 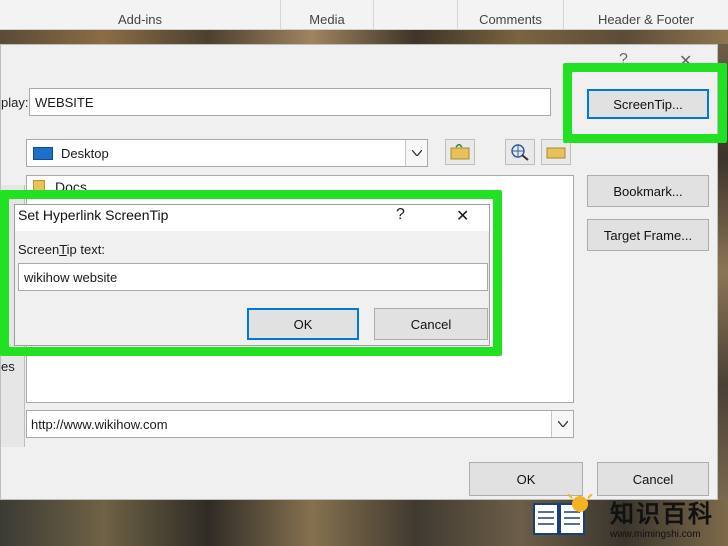 I want to click on ribbon-group-comments: Comments, so click(x=510, y=15).